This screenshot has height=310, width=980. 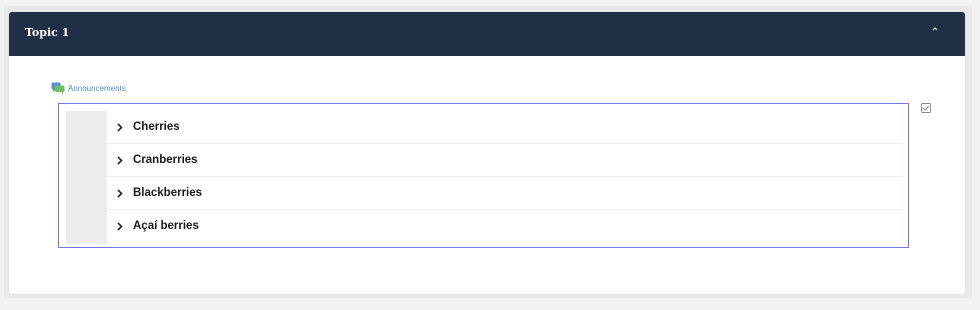 I want to click on accordion-item-cherries: Cherries, so click(x=505, y=127).